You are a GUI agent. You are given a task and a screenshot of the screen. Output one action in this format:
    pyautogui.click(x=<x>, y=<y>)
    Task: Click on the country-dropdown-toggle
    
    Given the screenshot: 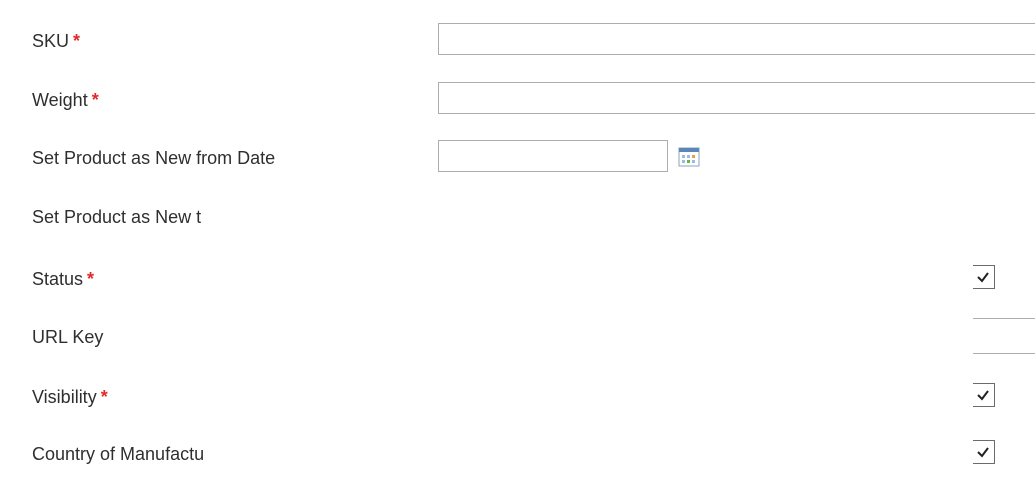 What is the action you would take?
    pyautogui.click(x=984, y=452)
    